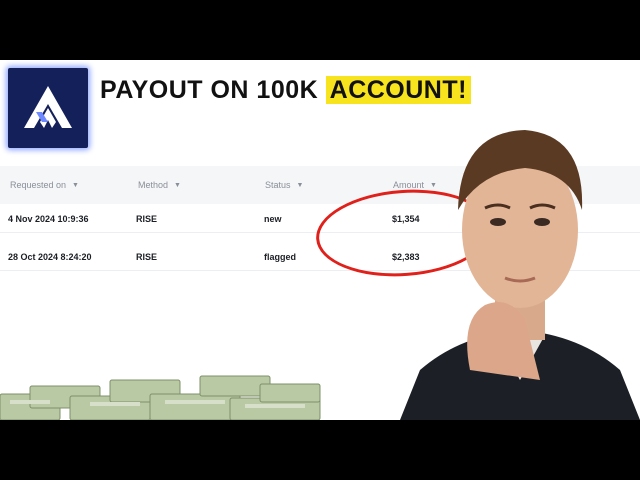 This screenshot has width=640, height=480. Describe the element at coordinates (280, 257) in the screenshot. I see `row-status: flagged` at that location.